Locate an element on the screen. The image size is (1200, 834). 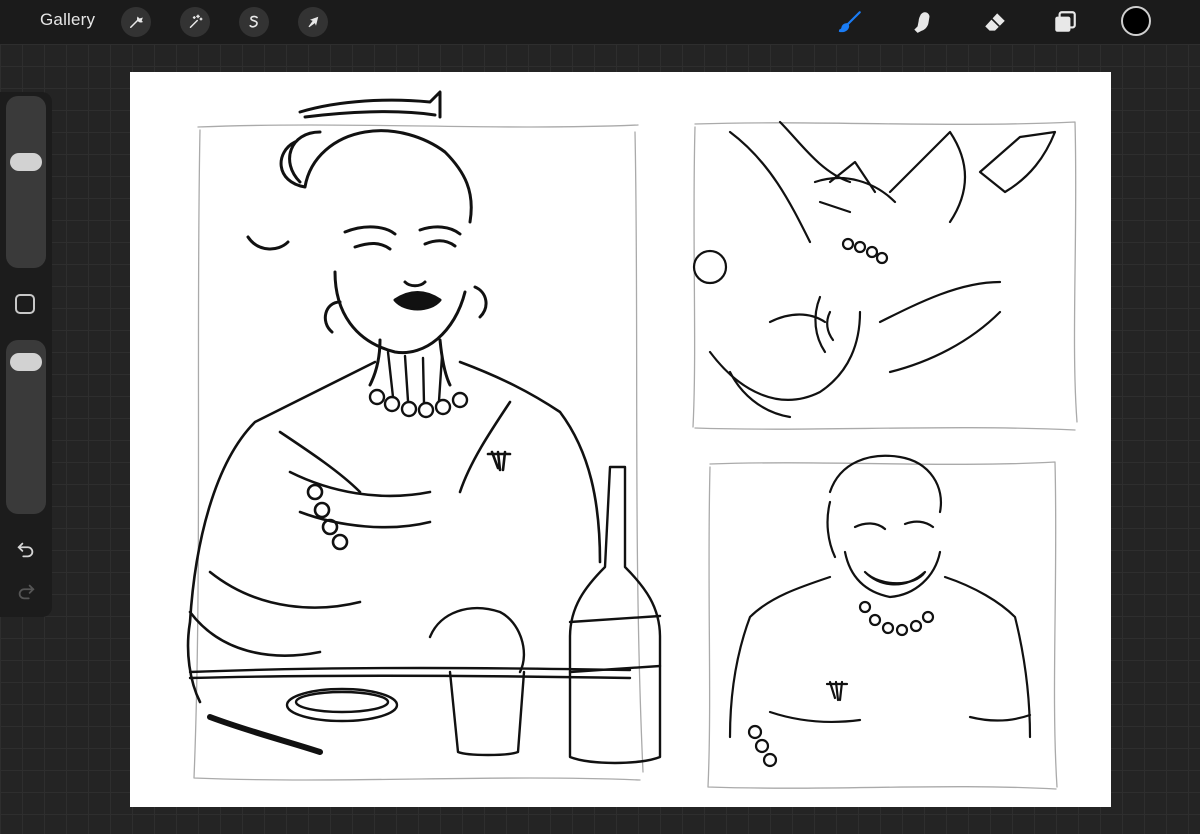
modifier-square-button is located at coordinates (25, 304).